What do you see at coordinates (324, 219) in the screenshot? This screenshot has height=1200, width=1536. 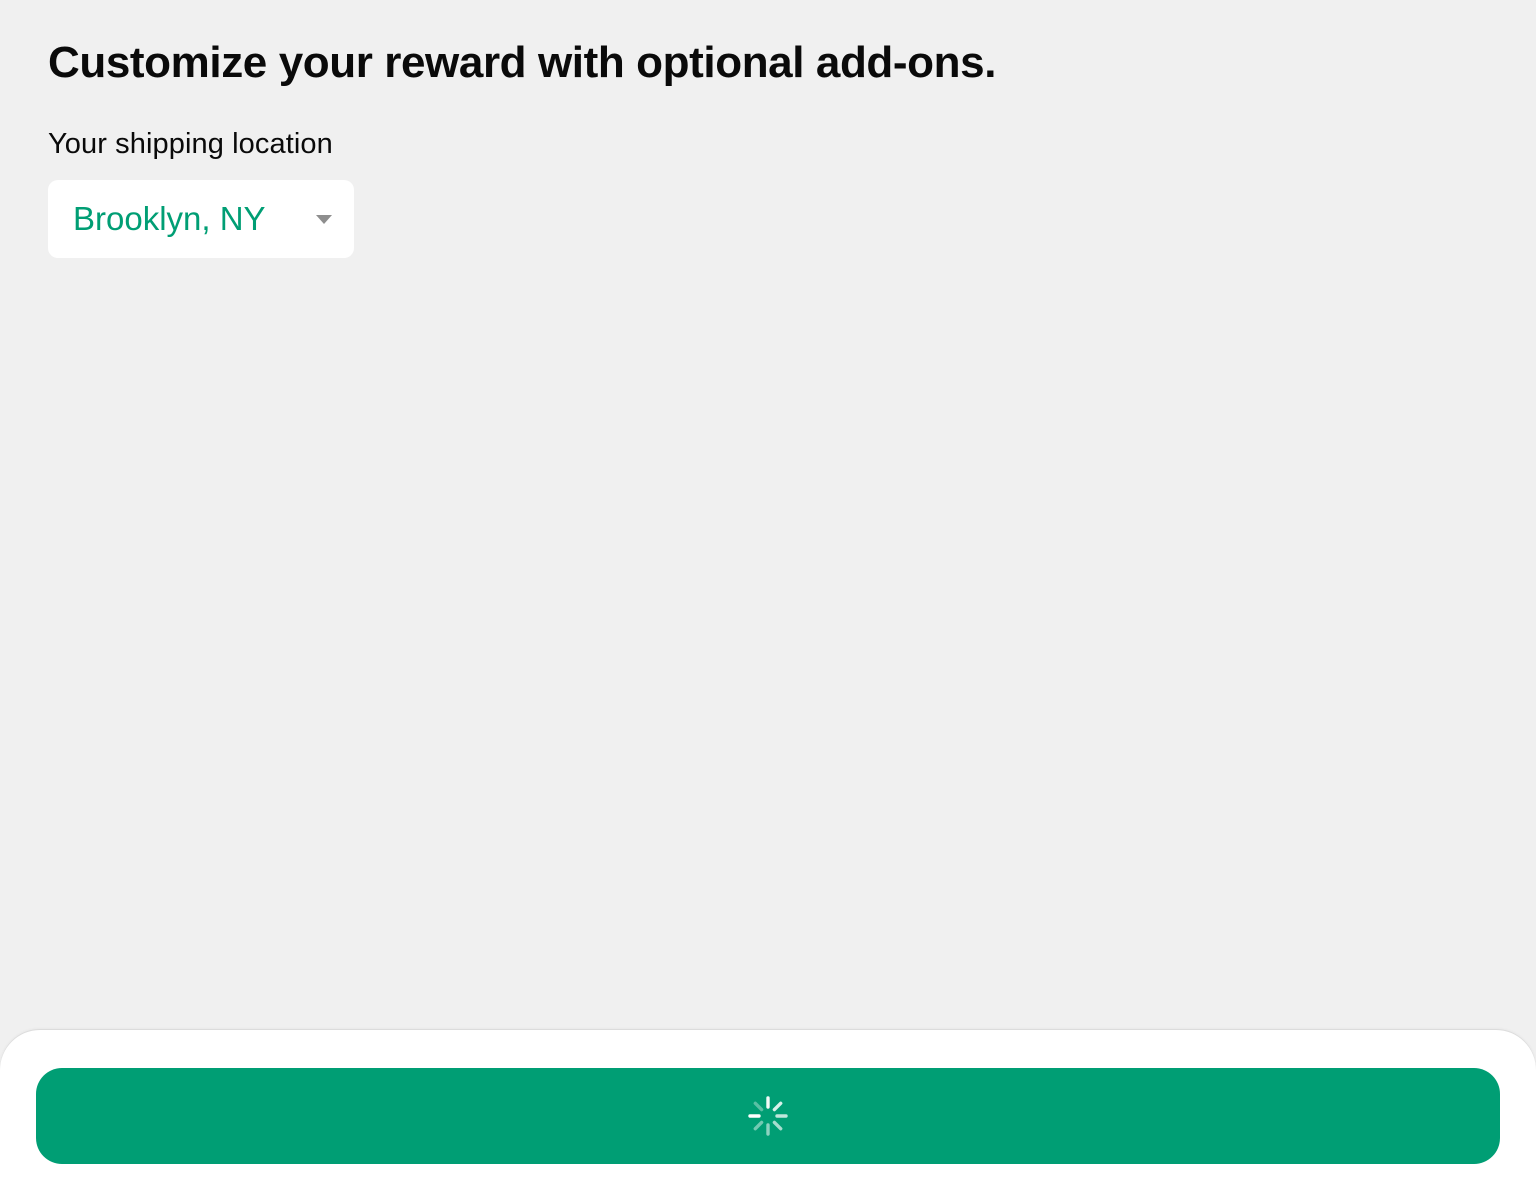 I see `chevron-down-icon` at bounding box center [324, 219].